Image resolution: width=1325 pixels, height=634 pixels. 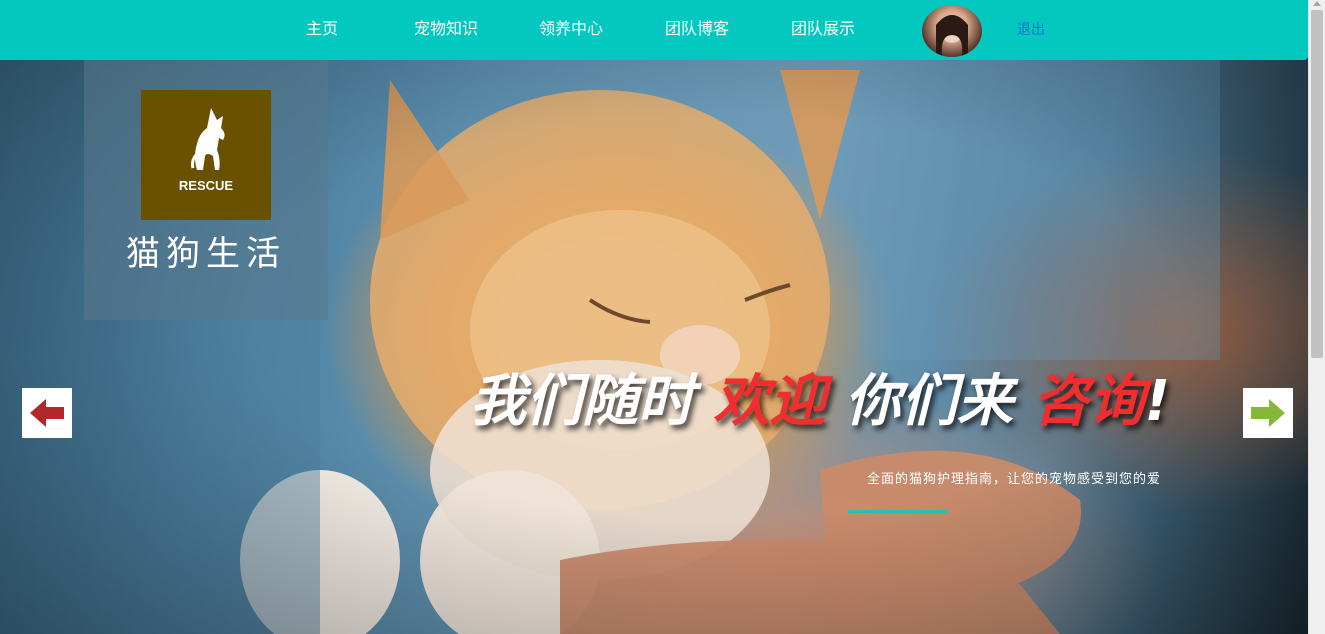 I want to click on headline-highlight-consult: 咨询, so click(x=1088, y=401).